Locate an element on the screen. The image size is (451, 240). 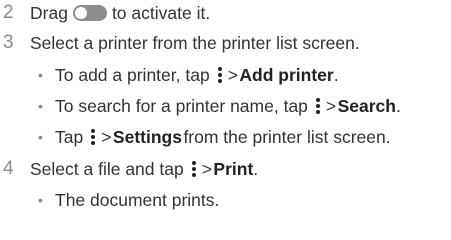
menu-option-label: Print is located at coordinates (233, 169).